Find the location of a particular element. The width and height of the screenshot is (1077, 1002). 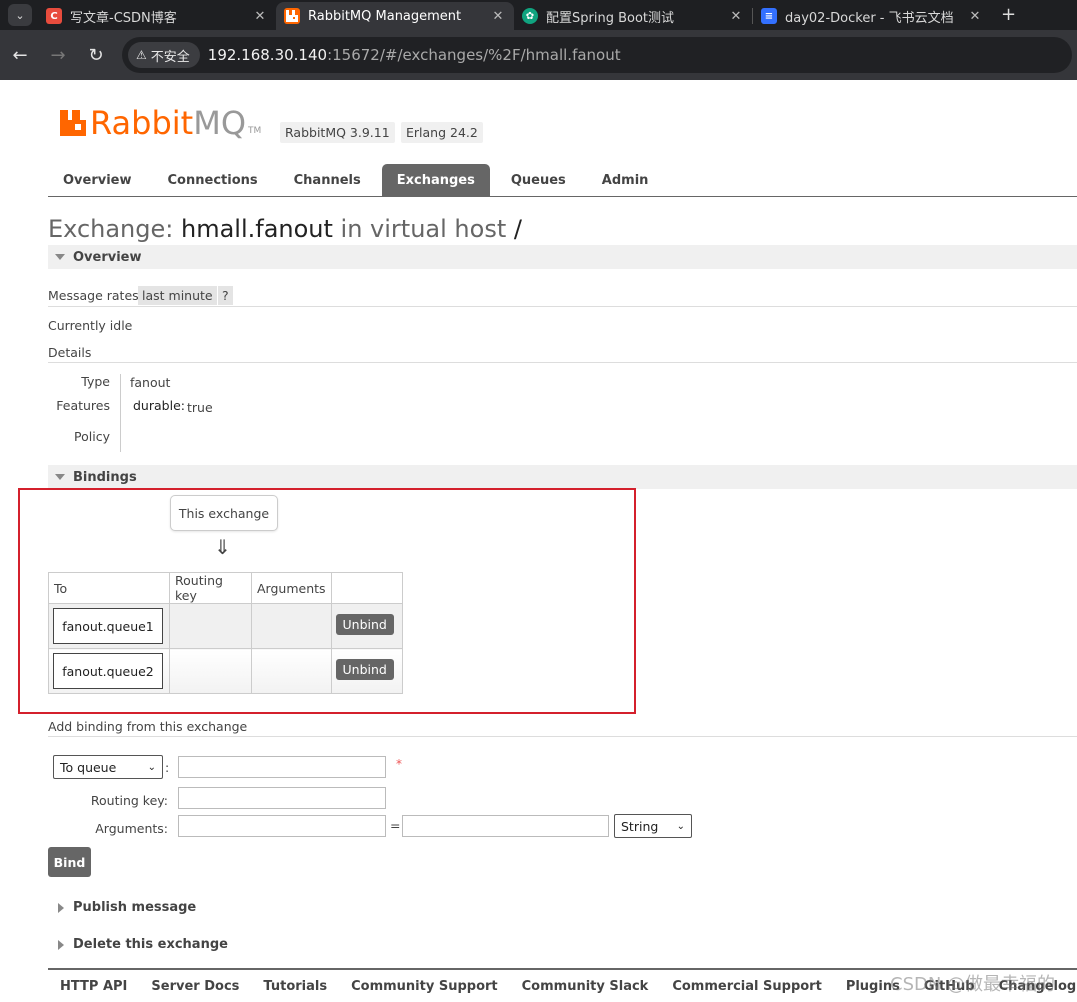

tab-search-chevron-icon: ⌄ is located at coordinates (20, 15).